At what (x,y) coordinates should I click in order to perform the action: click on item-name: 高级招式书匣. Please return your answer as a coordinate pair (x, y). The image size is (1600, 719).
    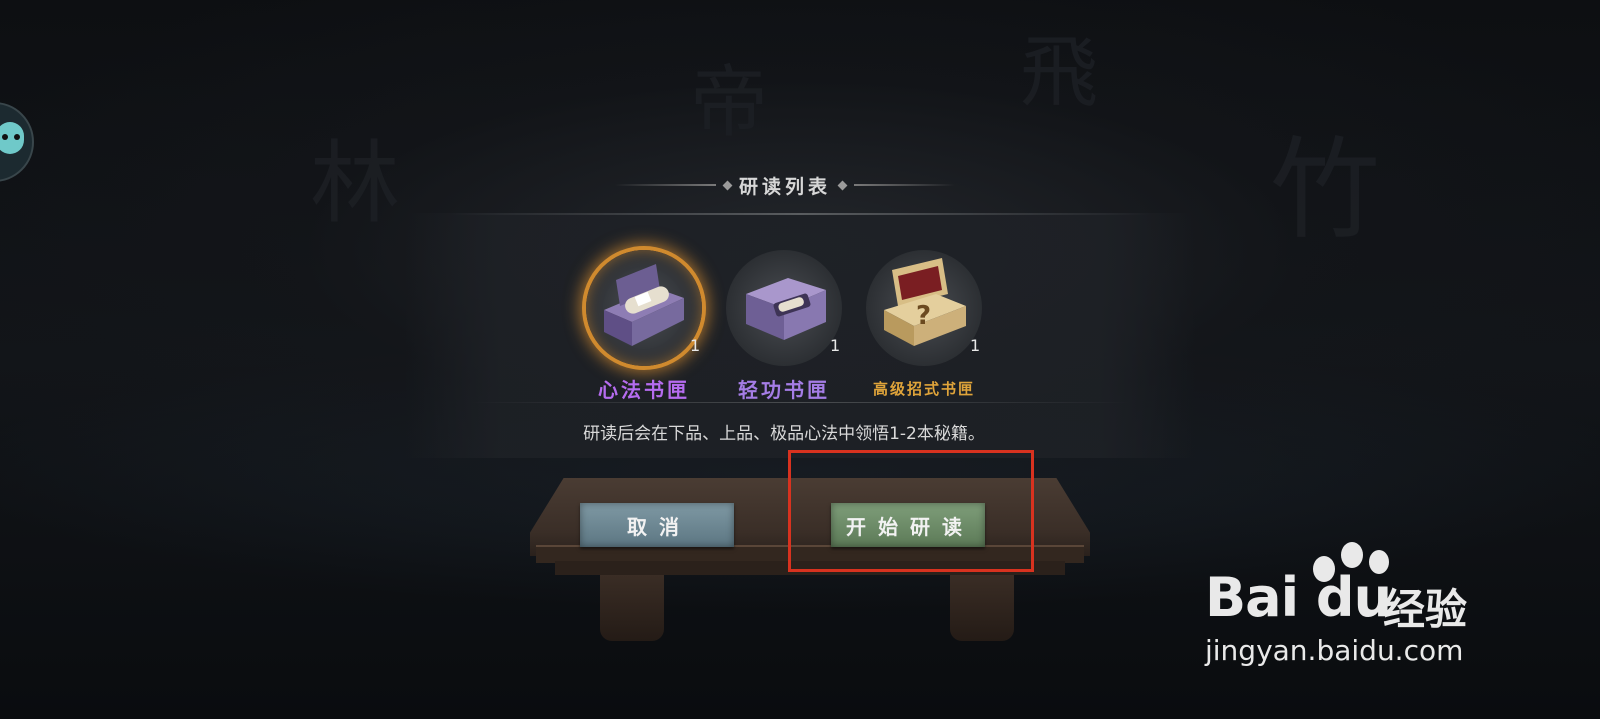
    Looking at the image, I should click on (923, 389).